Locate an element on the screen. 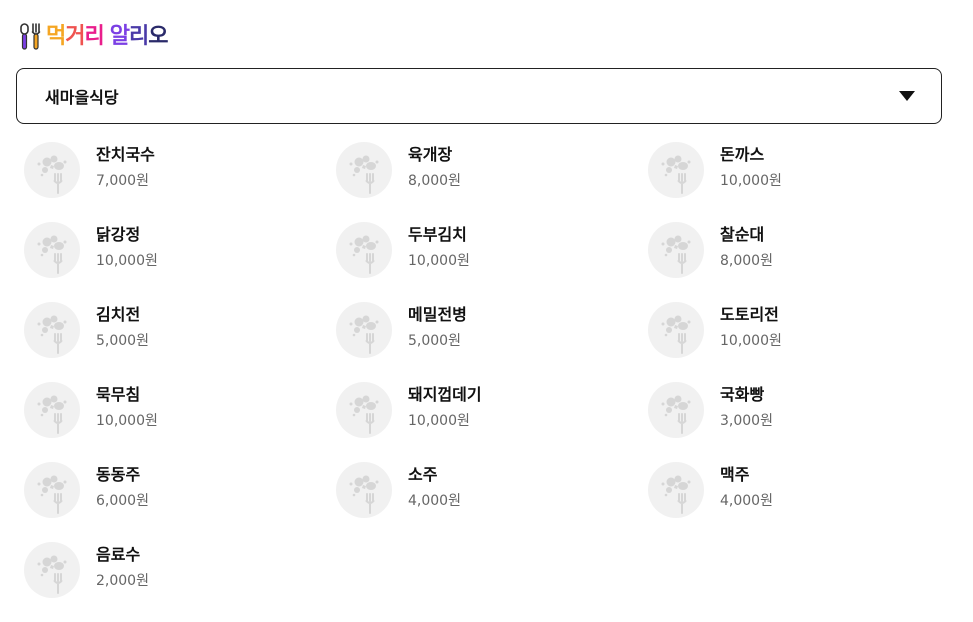  utensils-icon is located at coordinates (30, 36).